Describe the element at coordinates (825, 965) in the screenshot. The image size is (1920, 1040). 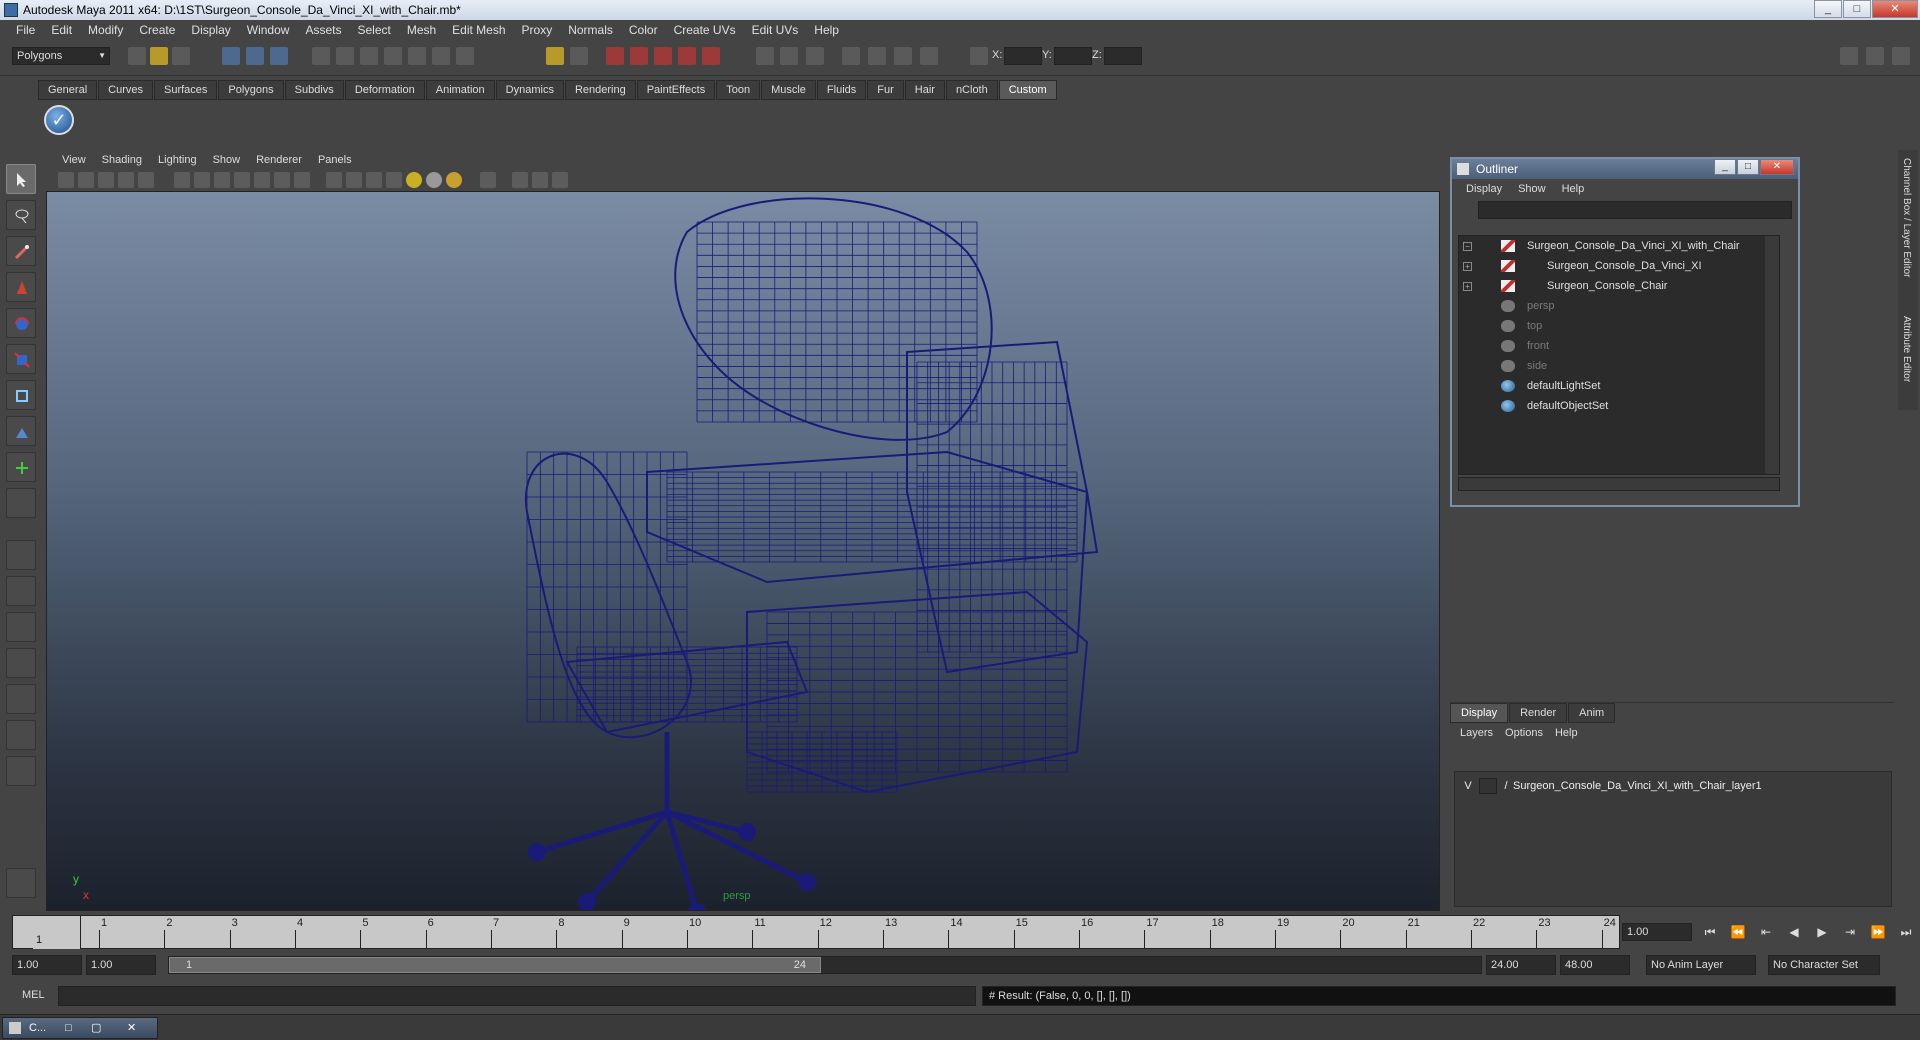
I see `range-slider: 1 24` at that location.